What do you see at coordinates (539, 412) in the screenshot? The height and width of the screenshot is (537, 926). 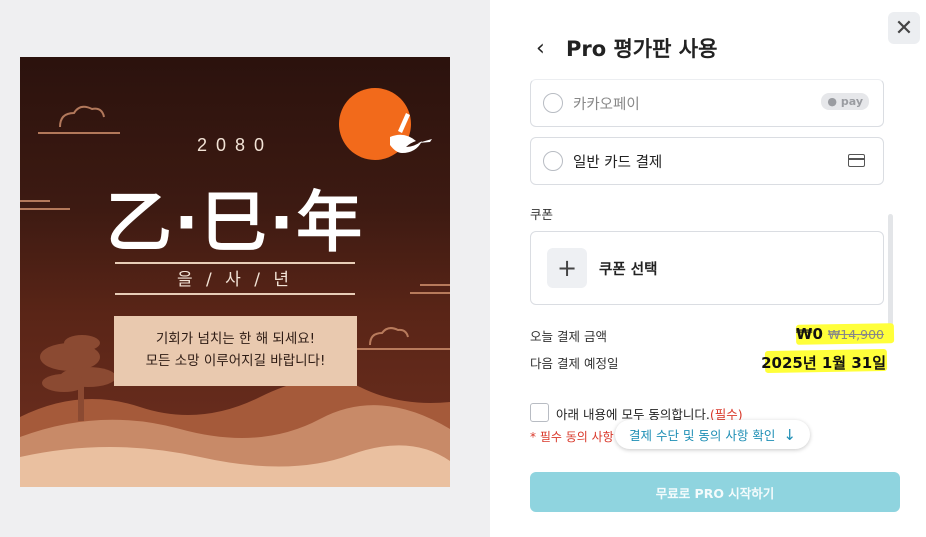 I see `agree-all-checkbox` at bounding box center [539, 412].